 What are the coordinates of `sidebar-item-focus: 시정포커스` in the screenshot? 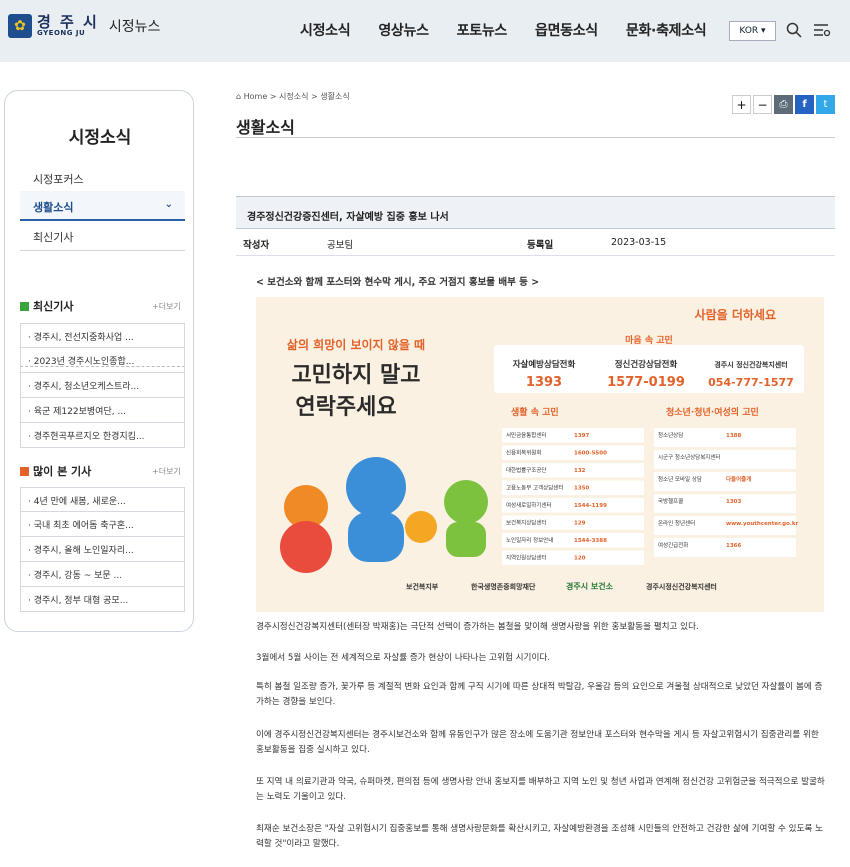 It's located at (102, 178).